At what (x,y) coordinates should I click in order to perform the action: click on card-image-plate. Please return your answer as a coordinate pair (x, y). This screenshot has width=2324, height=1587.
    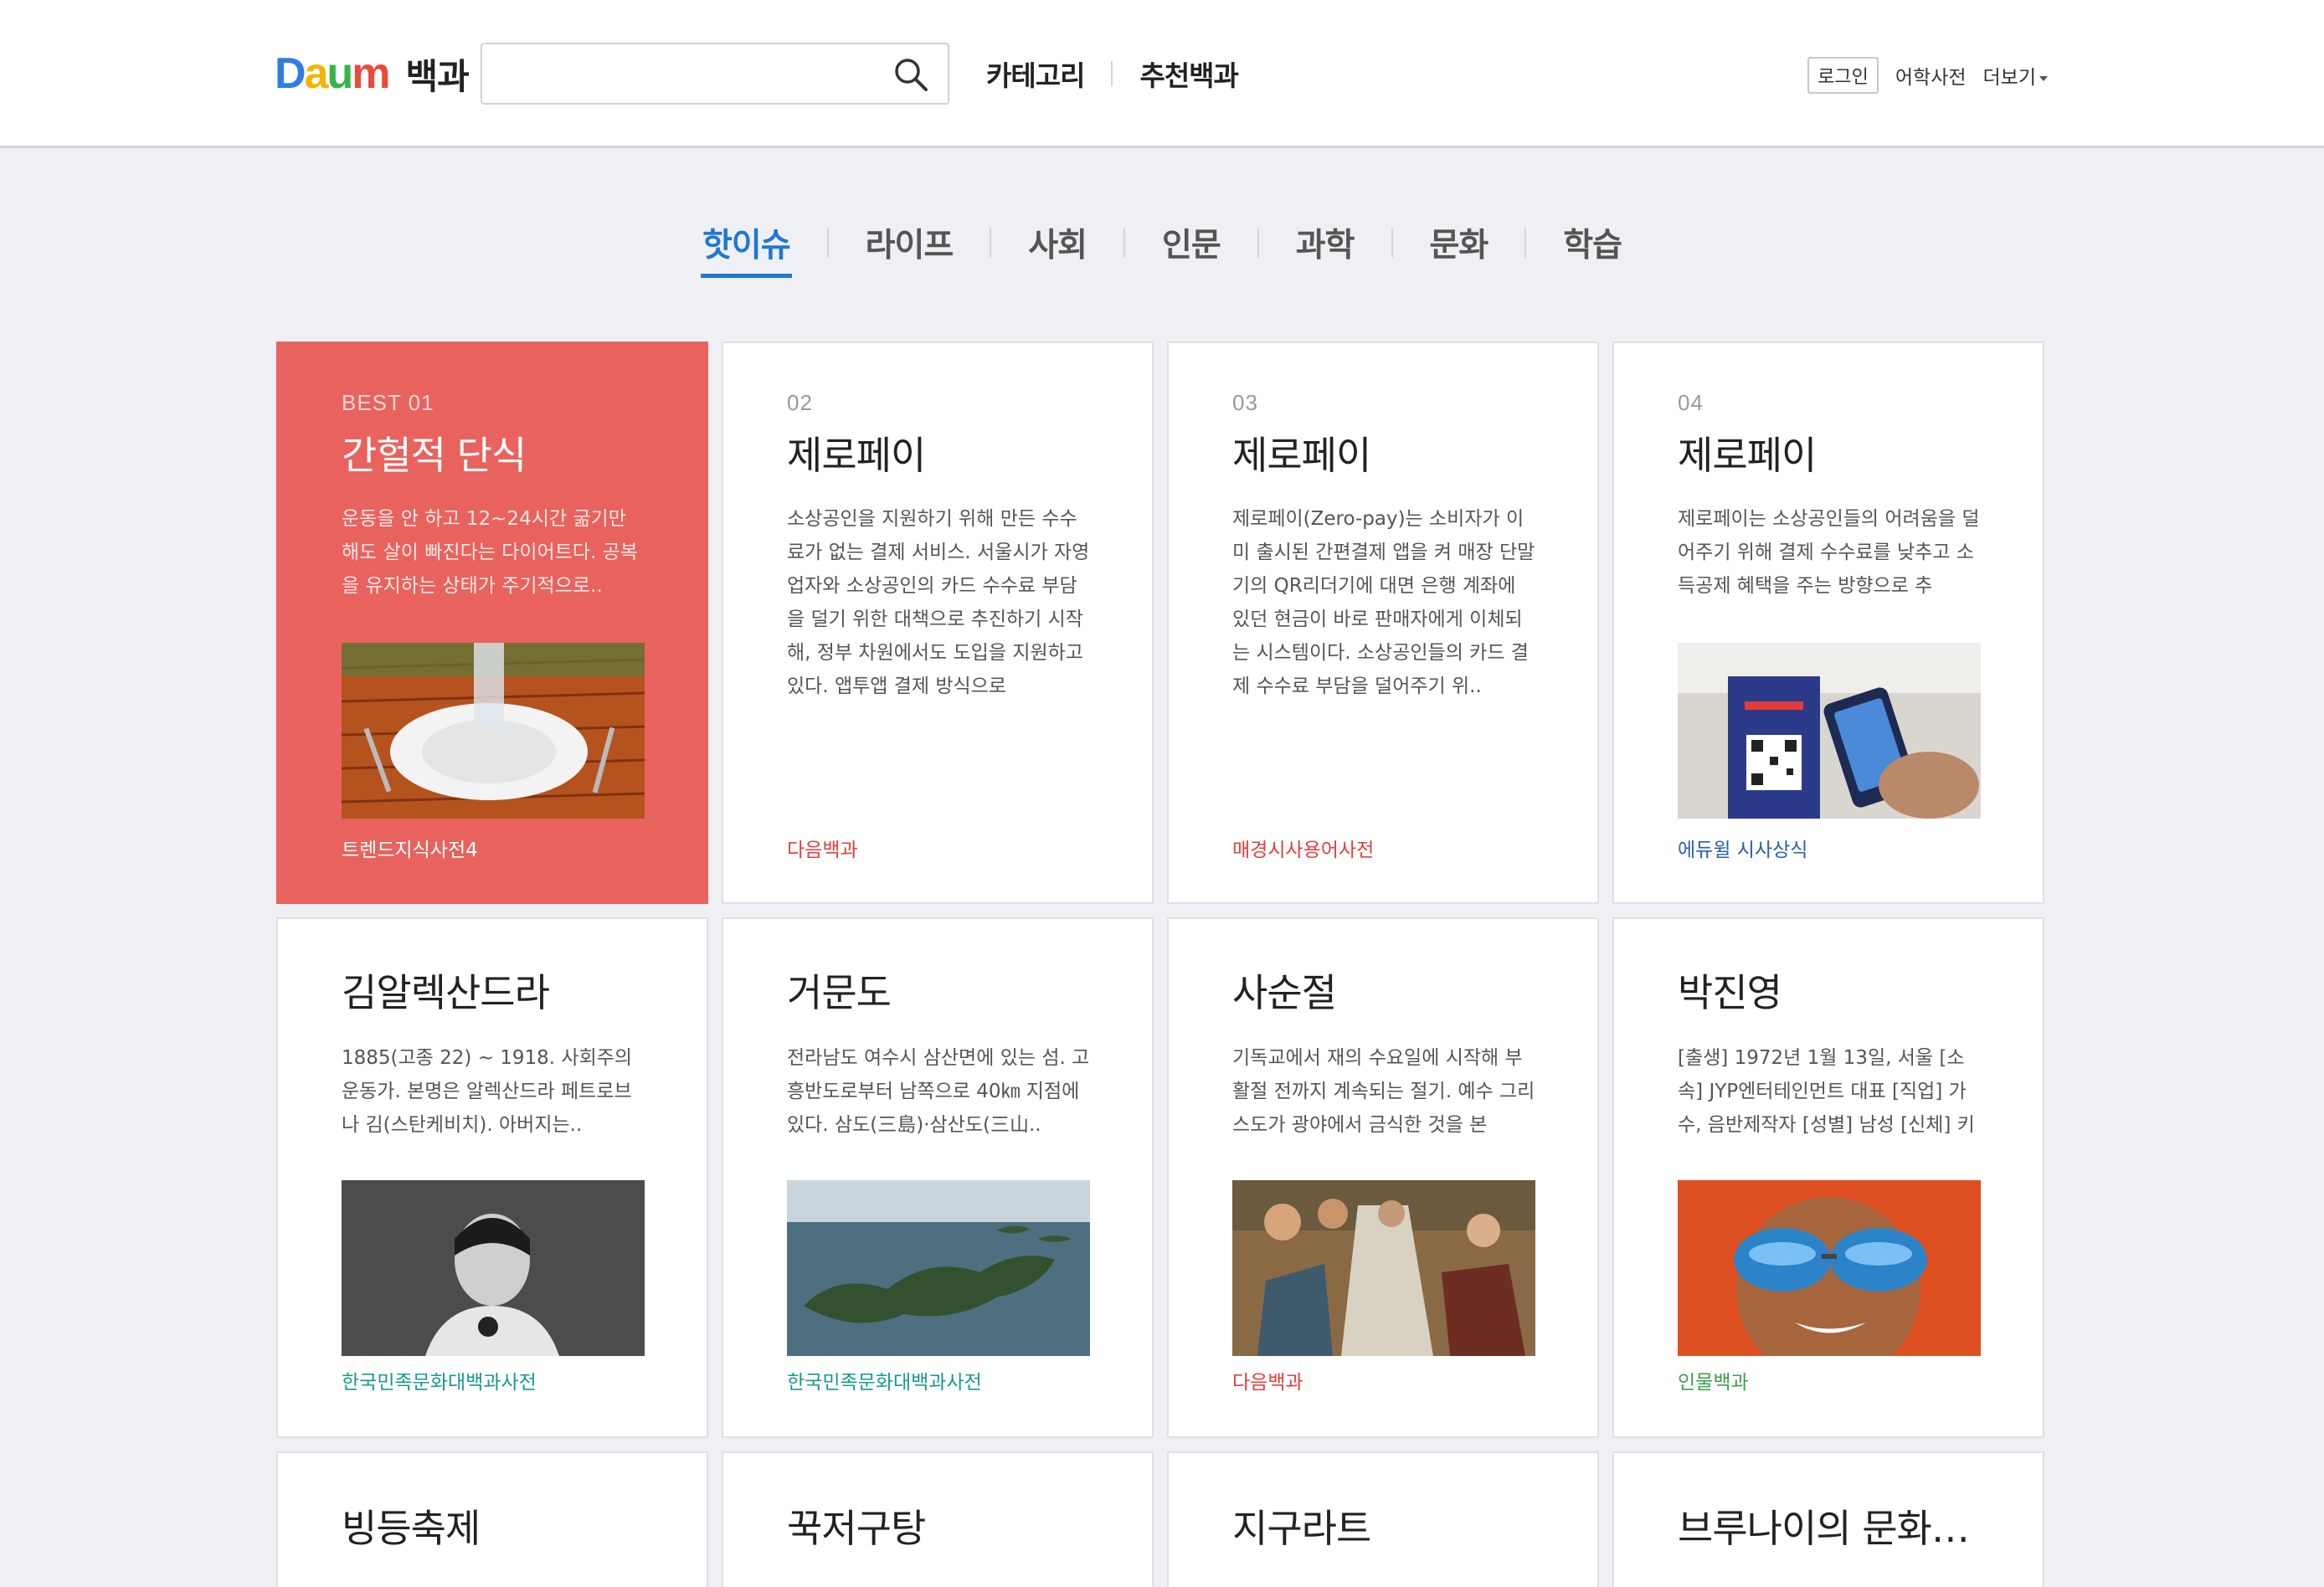
    Looking at the image, I should click on (493, 731).